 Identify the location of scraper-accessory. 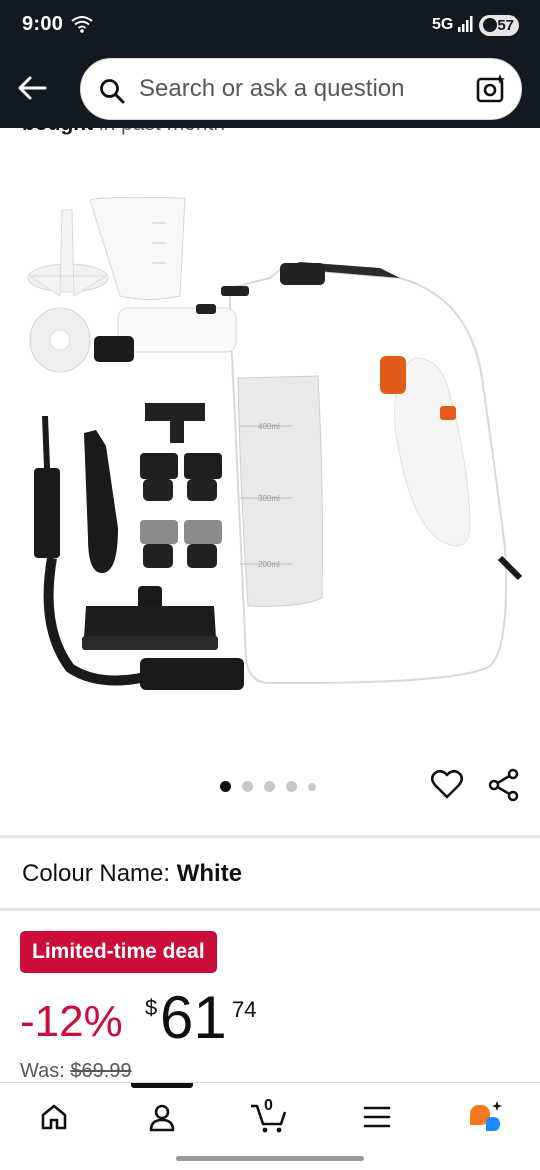
(150, 618).